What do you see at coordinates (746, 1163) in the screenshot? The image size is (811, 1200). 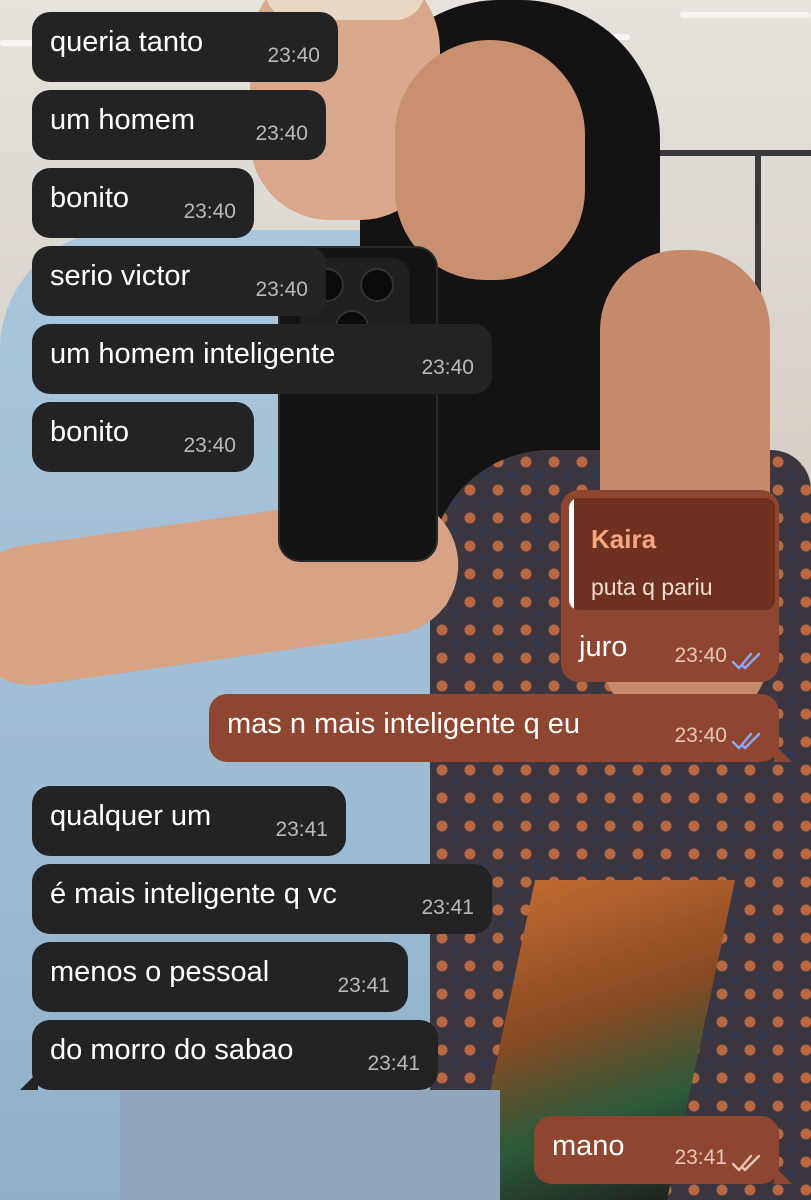 I see `delivered-receipt-icon` at bounding box center [746, 1163].